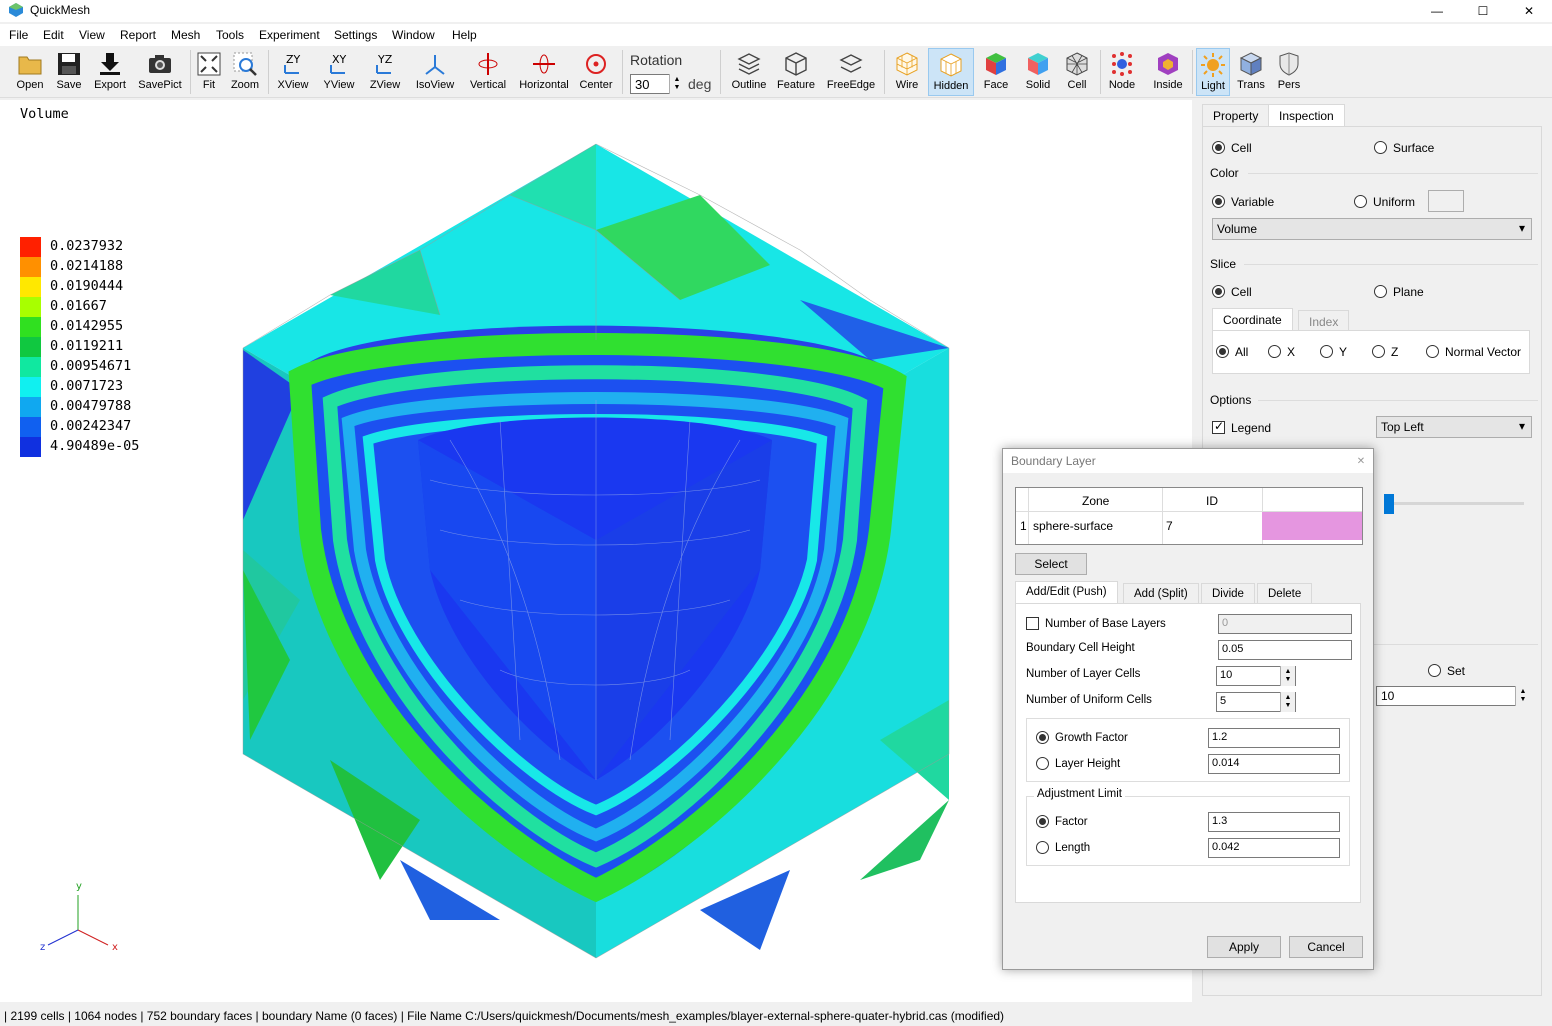 The width and height of the screenshot is (1552, 1026). What do you see at coordinates (79, 447) in the screenshot?
I see `legend-row: 4.90489e-05` at bounding box center [79, 447].